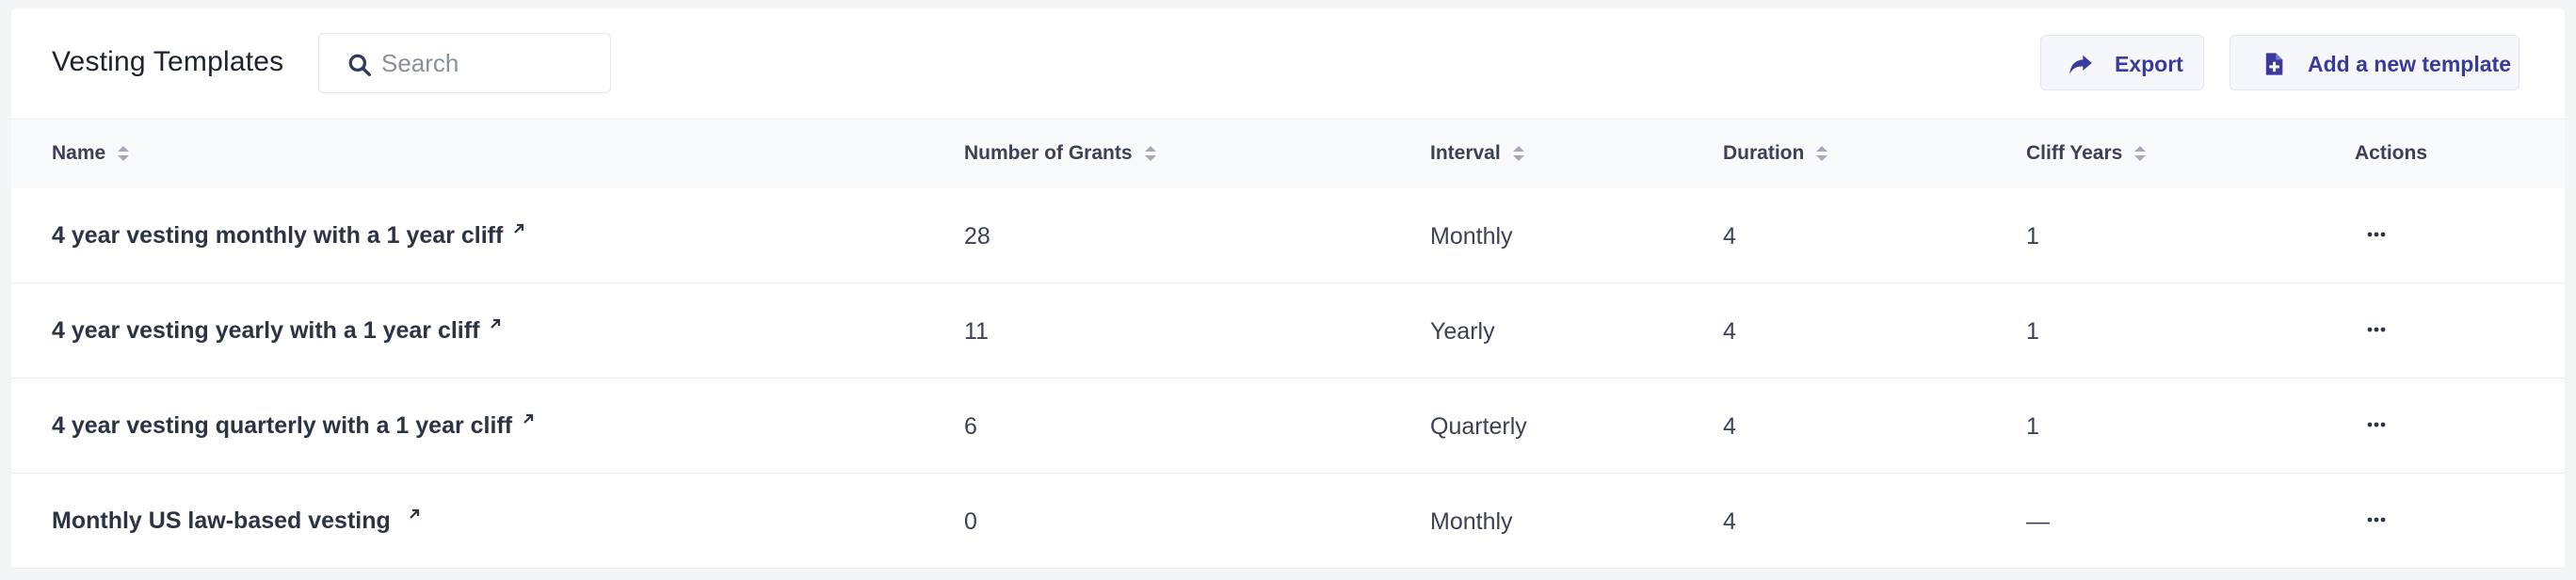 The image size is (2576, 580). Describe the element at coordinates (1764, 153) in the screenshot. I see `column-header-label: Duration` at that location.